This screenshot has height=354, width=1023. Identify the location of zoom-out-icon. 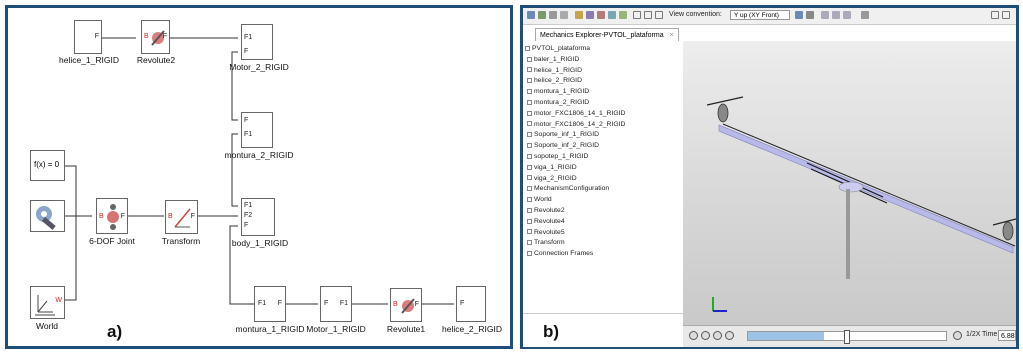
(836, 15).